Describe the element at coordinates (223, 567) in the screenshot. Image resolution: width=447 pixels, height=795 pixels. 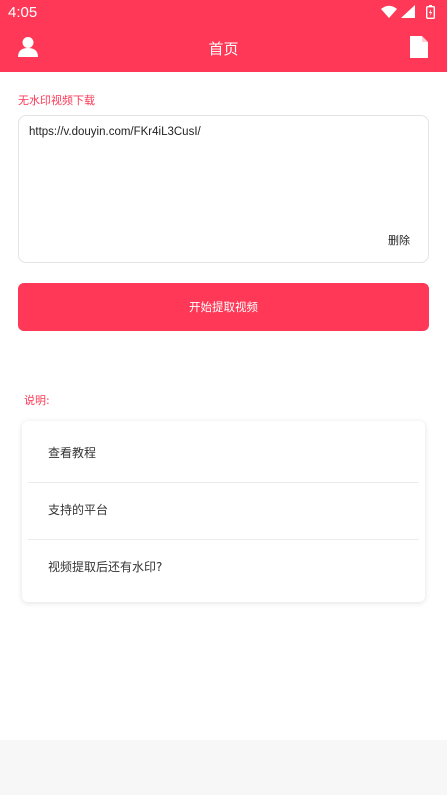
I see `help-item-watermark-faq: 视频提取后还有水印?` at that location.